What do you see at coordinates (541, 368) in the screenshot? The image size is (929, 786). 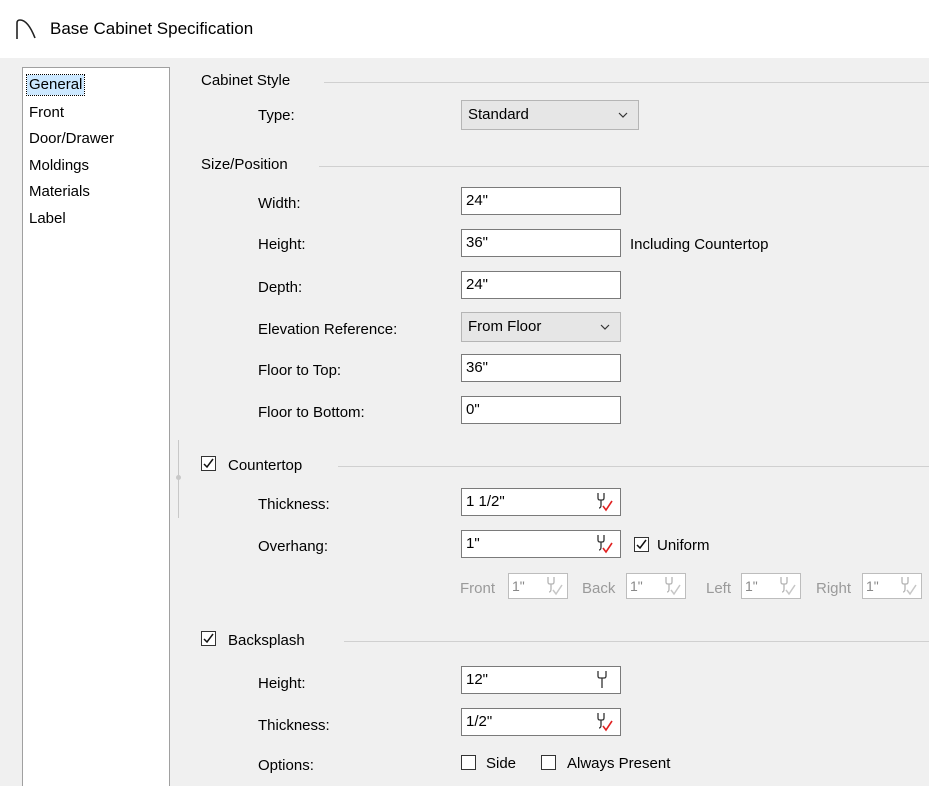 I see `floor-to-top-field: 36"` at bounding box center [541, 368].